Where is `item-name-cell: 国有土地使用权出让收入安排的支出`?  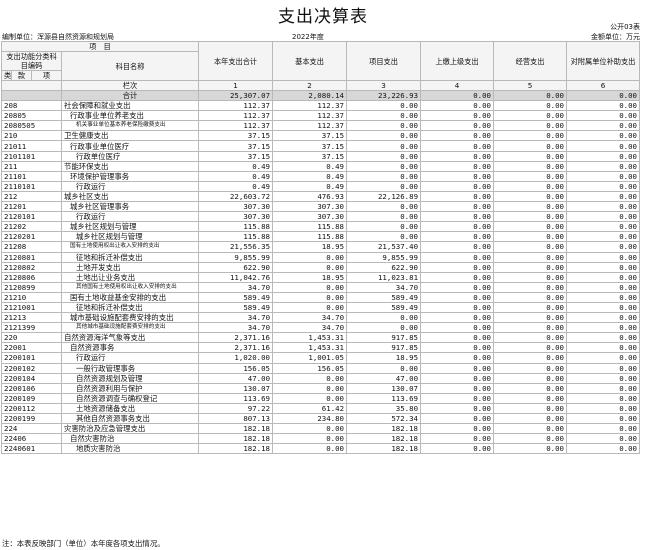 item-name-cell: 国有土地使用权出让收入安排的支出 is located at coordinates (130, 247).